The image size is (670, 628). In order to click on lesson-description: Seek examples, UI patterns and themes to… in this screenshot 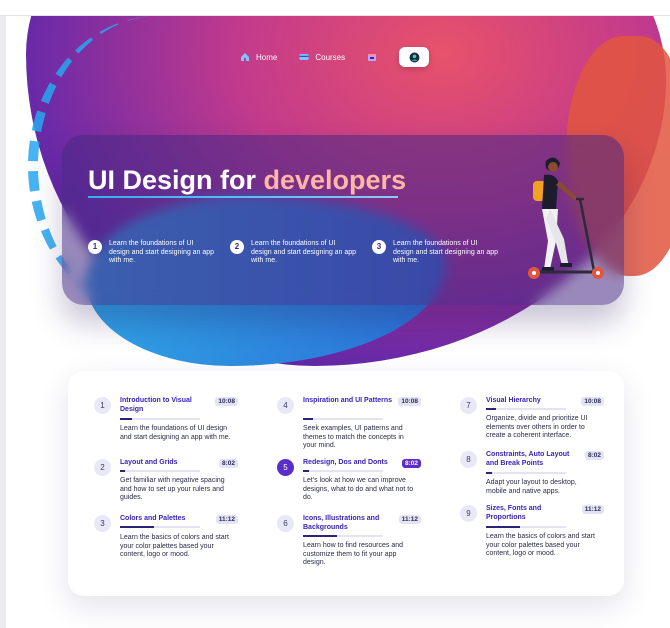, I will do `click(353, 437)`.